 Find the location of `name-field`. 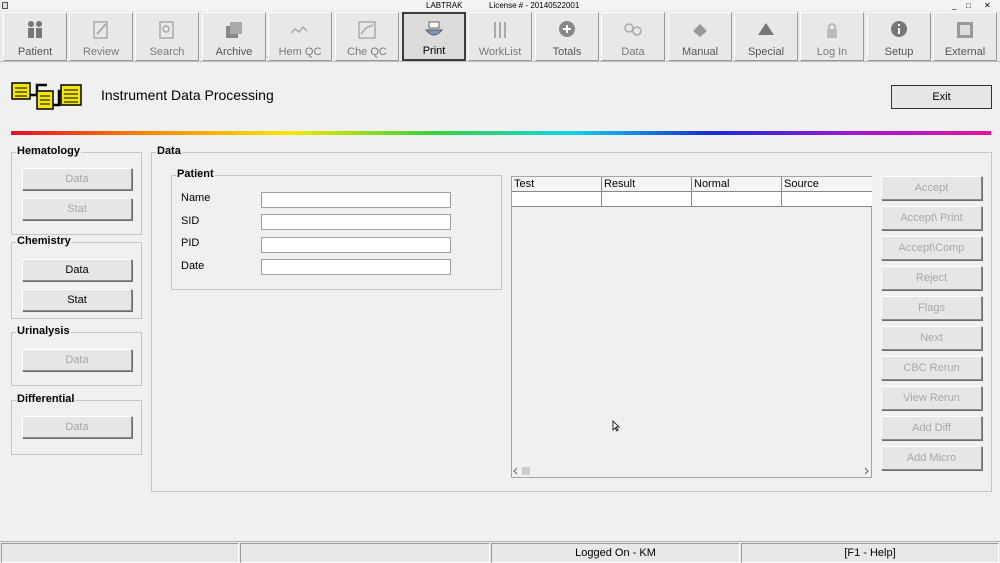

name-field is located at coordinates (356, 200).